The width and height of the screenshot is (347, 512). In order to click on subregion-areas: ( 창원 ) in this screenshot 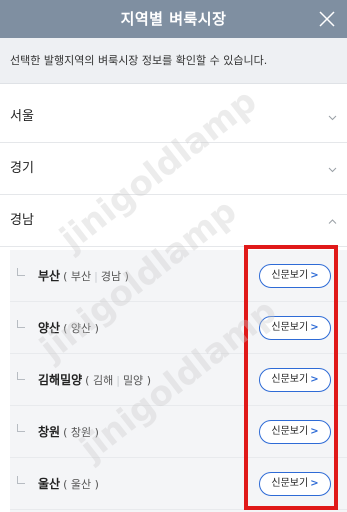, I will do `click(81, 432)`.